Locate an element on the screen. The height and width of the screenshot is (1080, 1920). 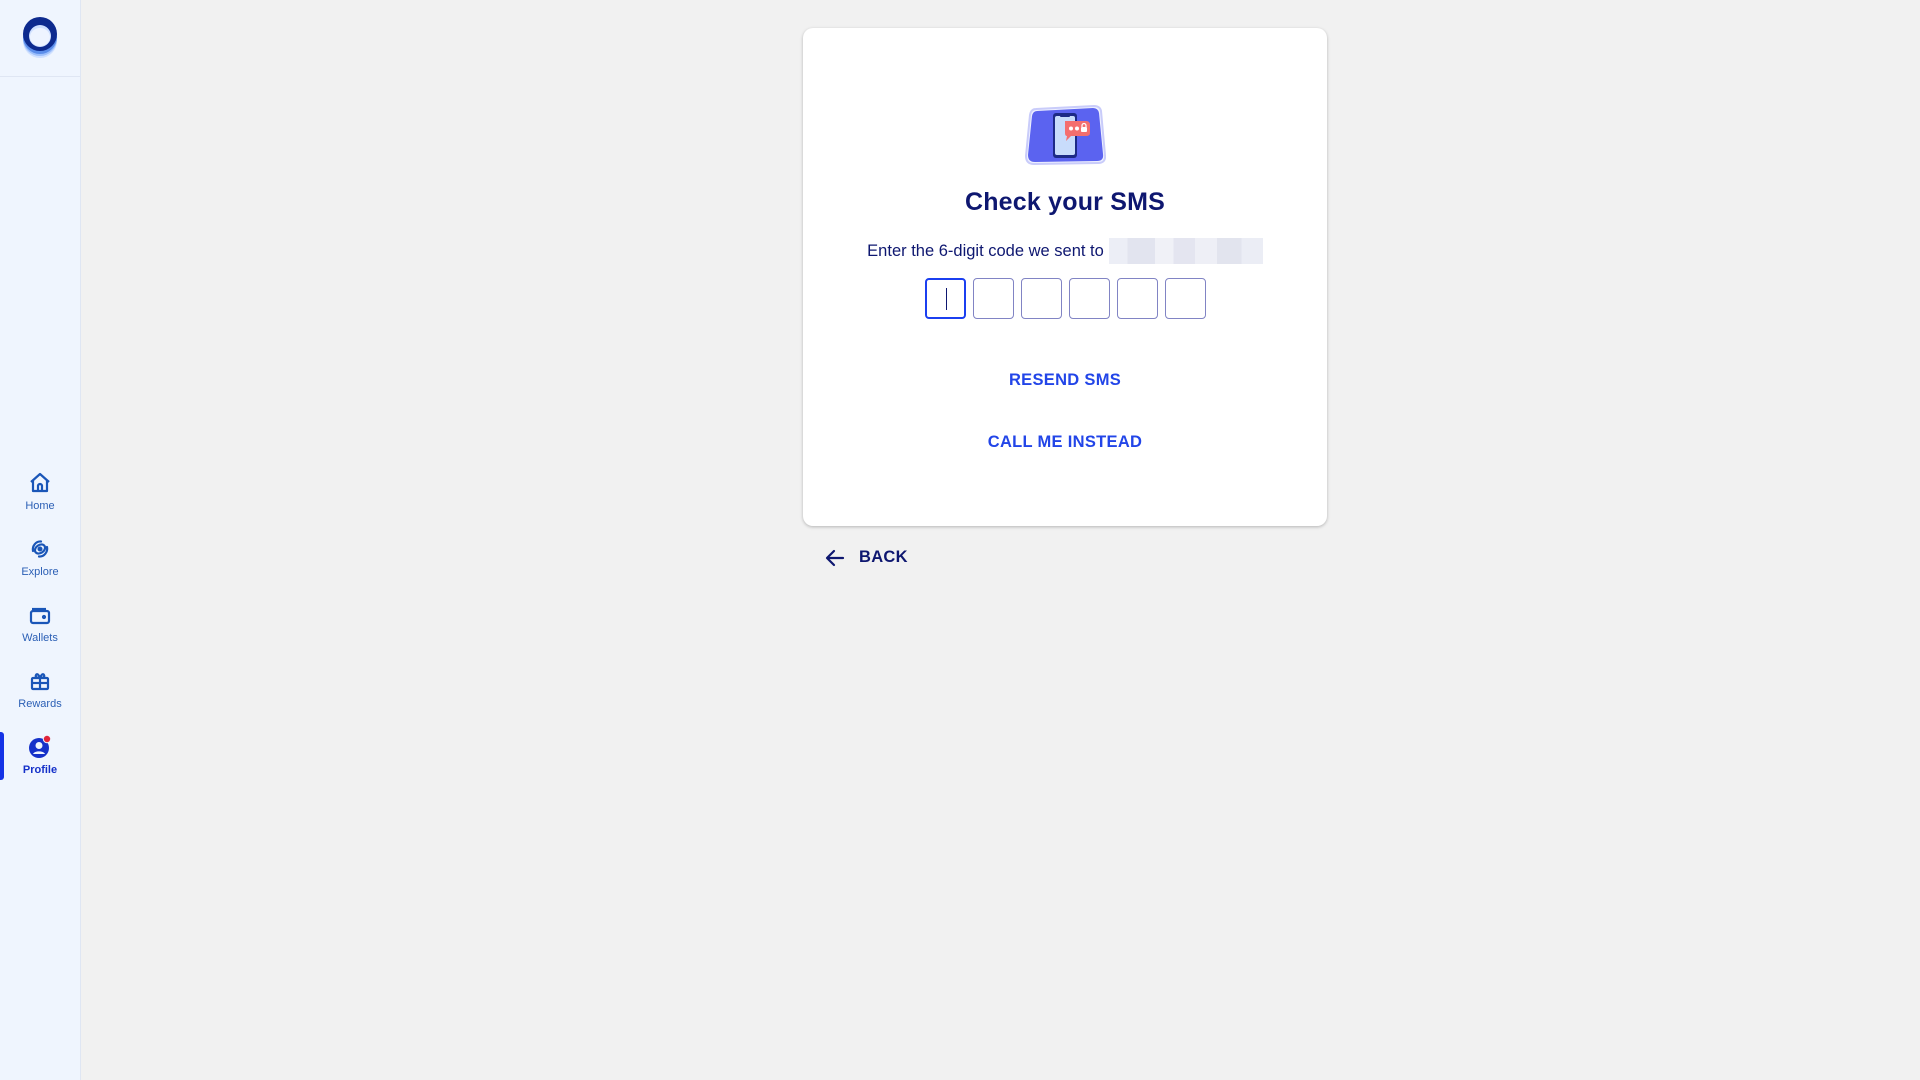
notification-dot is located at coordinates (47, 739).